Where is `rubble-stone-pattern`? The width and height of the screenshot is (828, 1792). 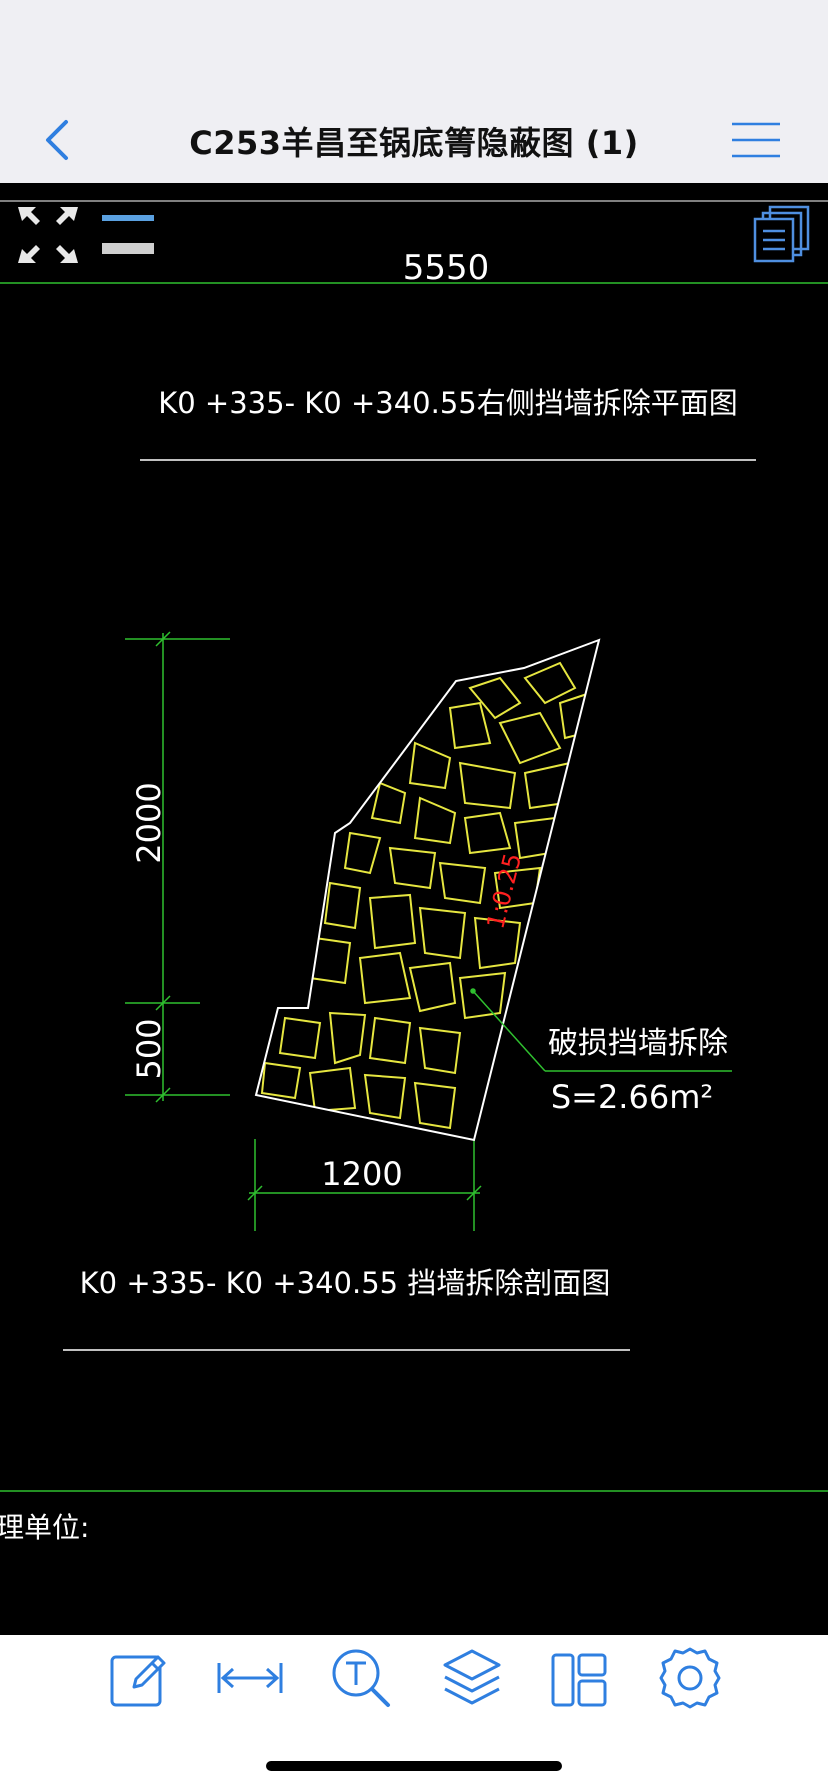 rubble-stone-pattern is located at coordinates (426, 895).